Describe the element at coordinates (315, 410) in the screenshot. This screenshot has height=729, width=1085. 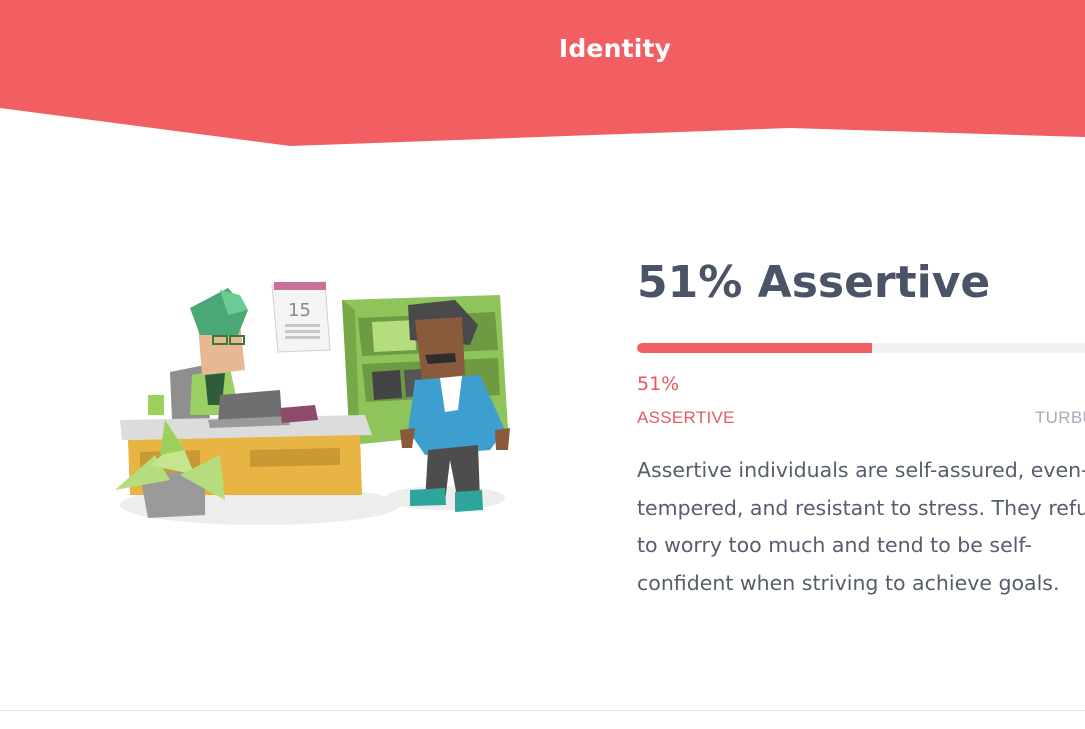
I see `office-scene-illustration: 15` at that location.